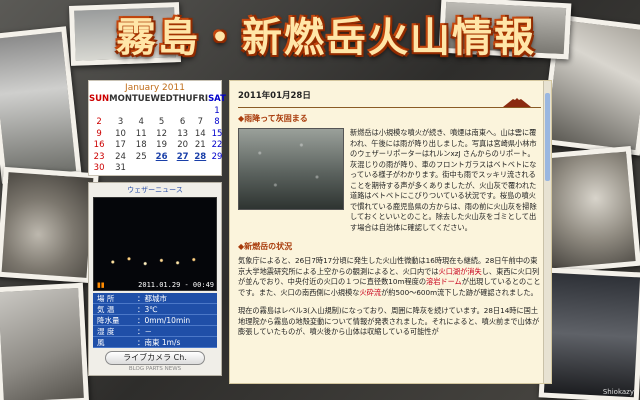 The height and width of the screenshot is (400, 640). I want to click on windshield-photo, so click(291, 169).